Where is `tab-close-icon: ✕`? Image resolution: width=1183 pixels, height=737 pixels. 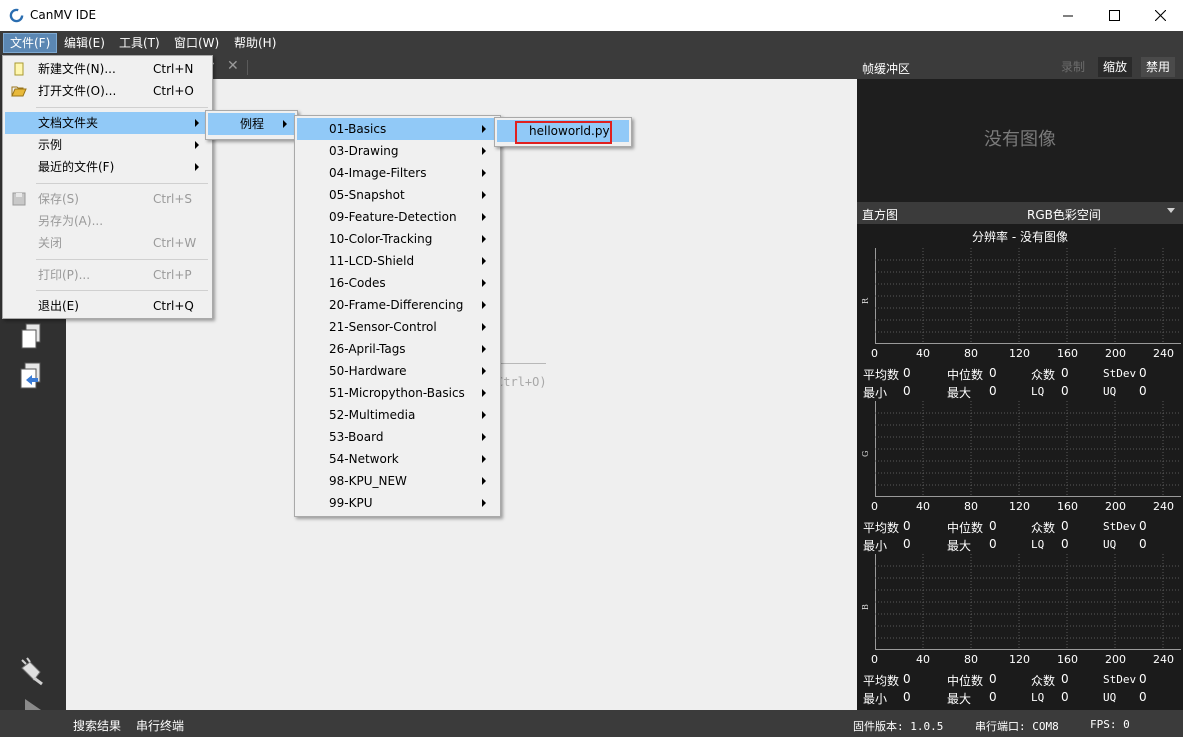 tab-close-icon: ✕ is located at coordinates (233, 66).